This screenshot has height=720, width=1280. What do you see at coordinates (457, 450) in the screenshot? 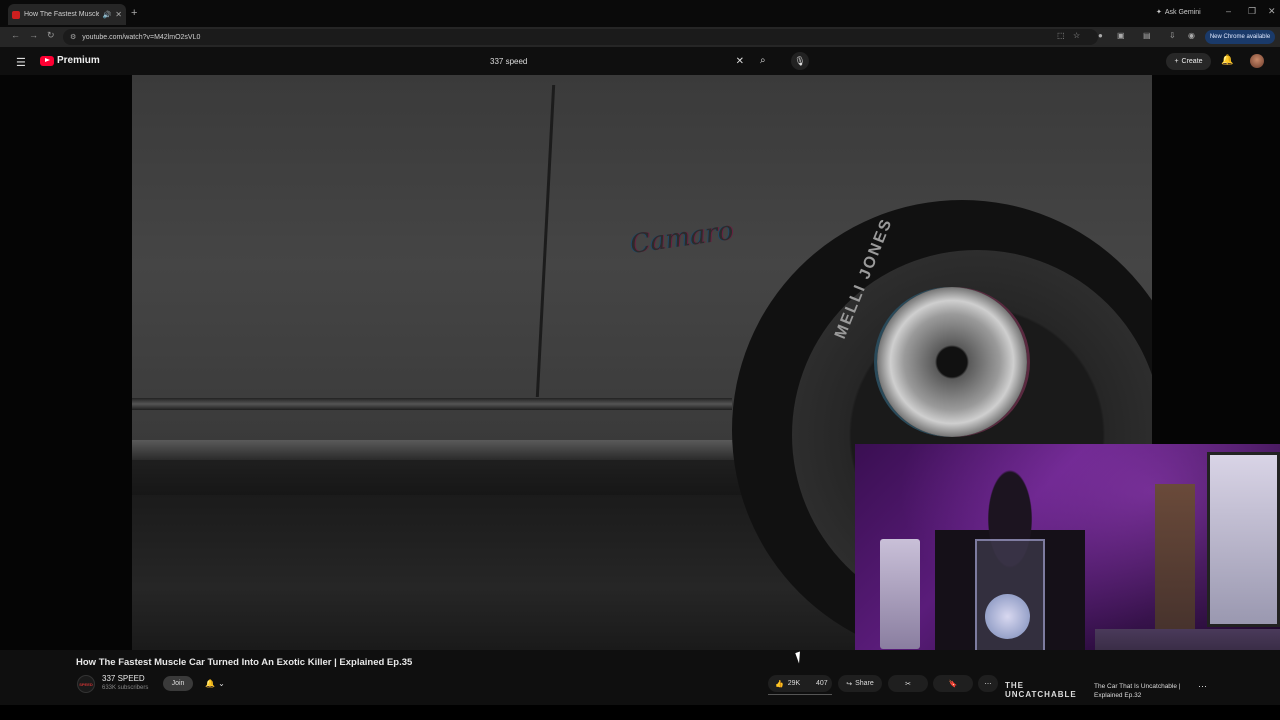
I see `car-rocker-panel` at bounding box center [457, 450].